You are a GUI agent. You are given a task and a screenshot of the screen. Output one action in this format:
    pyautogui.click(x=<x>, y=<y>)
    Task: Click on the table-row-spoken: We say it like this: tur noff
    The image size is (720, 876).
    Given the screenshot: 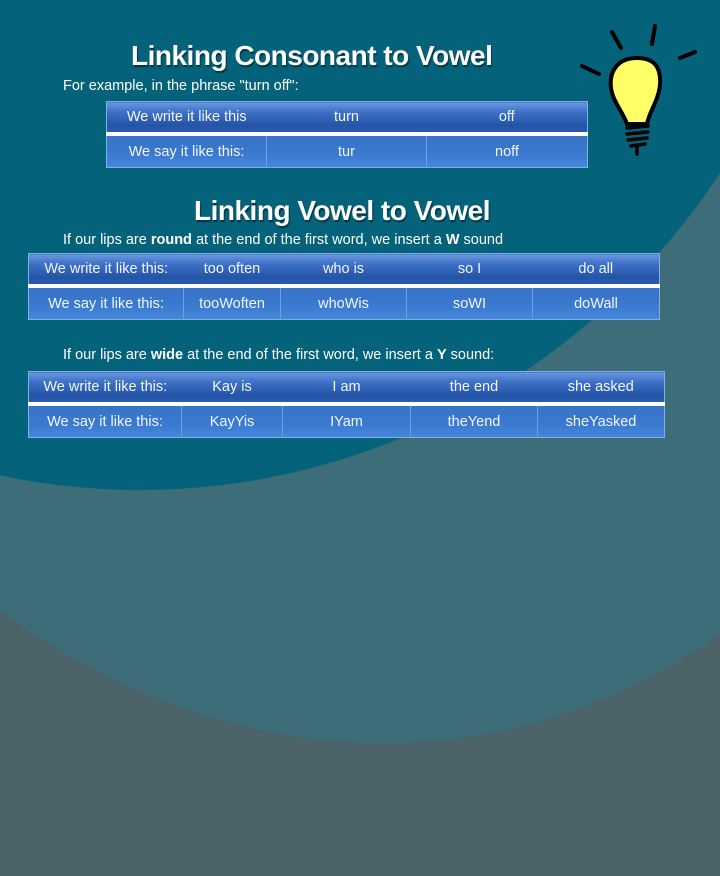 What is the action you would take?
    pyautogui.click(x=347, y=151)
    